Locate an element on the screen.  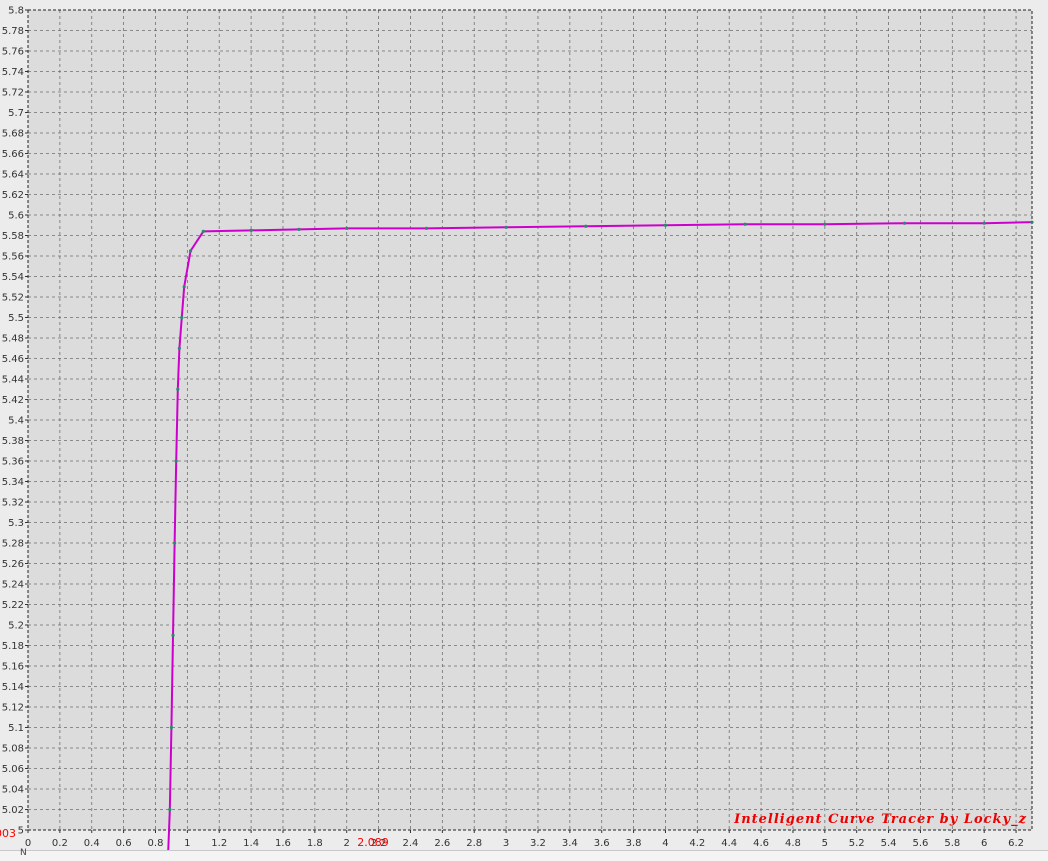
y-tick-label: 5.5 is located at coordinates (16, 318).